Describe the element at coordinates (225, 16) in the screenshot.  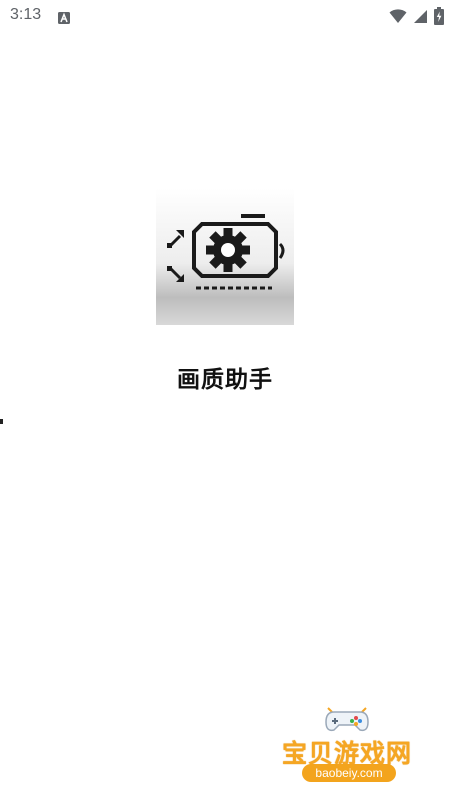
I see `status-bar: 3:13` at that location.